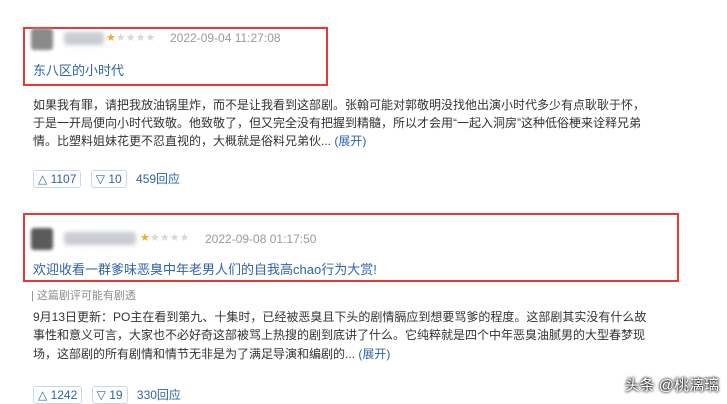 This screenshot has height=404, width=727. I want to click on review-body-line: 情。比塑料姐妹花更不忍直视的，大概就是俗料兄弟伙... (展开), so click(200, 141).